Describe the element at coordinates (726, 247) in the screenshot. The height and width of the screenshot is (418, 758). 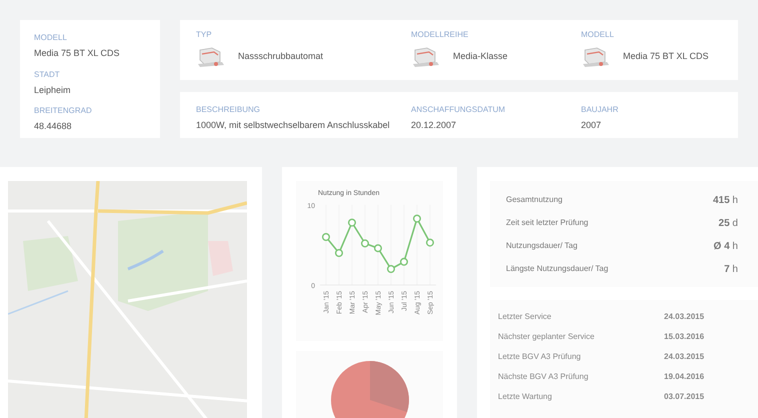
I see `stat-value: Ø 4 h` at that location.